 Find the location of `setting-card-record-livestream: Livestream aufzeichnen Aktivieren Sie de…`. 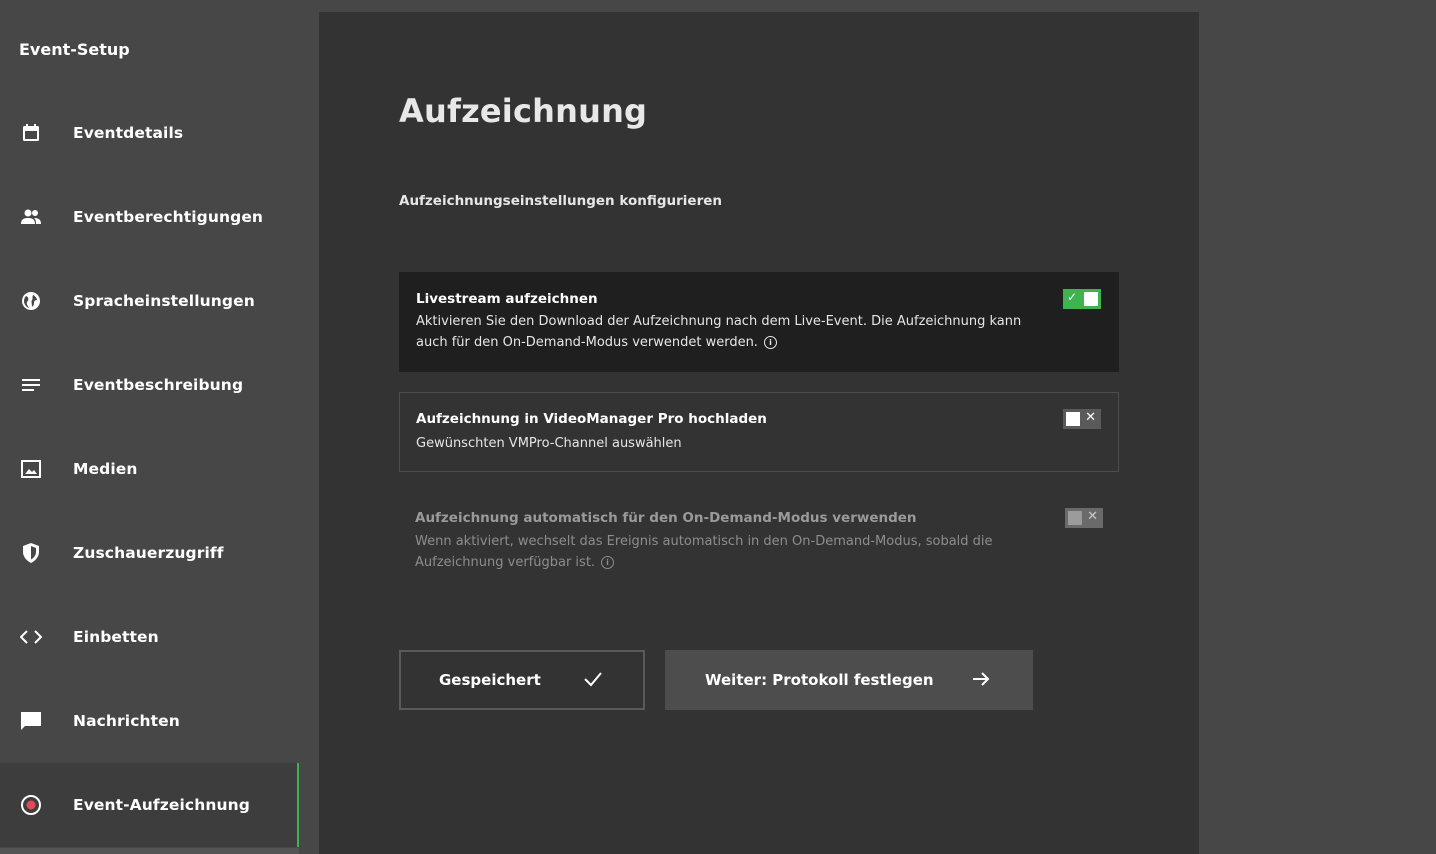

setting-card-record-livestream: Livestream aufzeichnen Aktivieren Sie de… is located at coordinates (759, 322).